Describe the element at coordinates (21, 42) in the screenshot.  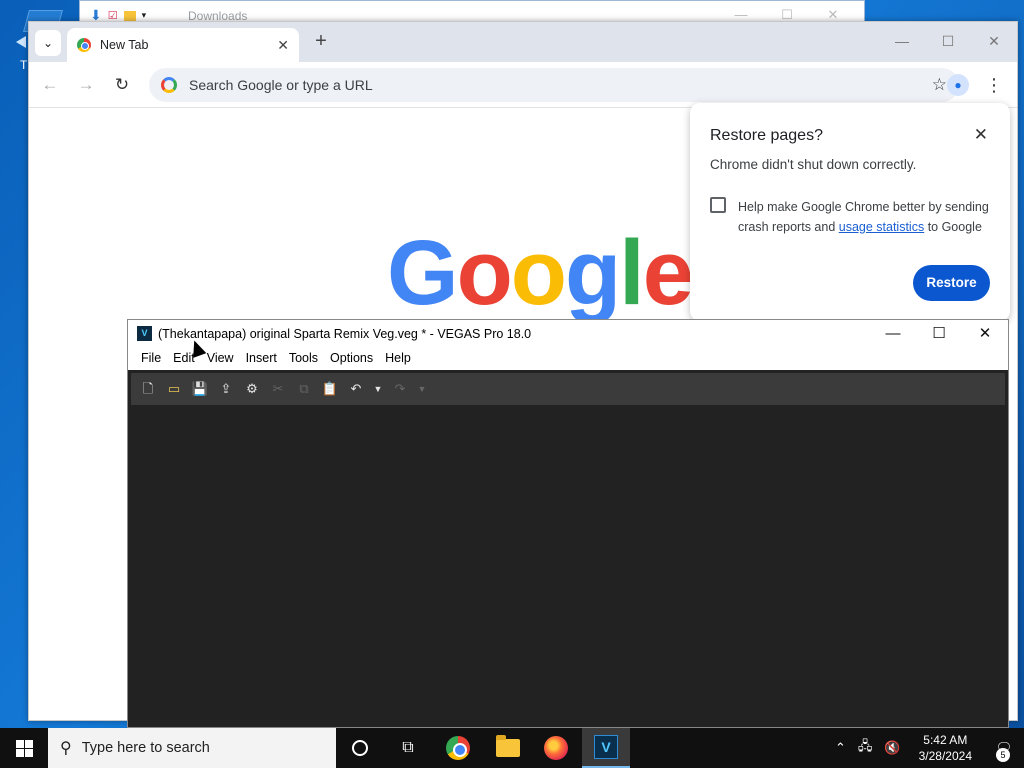
I see `shortcut-arrow-icon` at that location.